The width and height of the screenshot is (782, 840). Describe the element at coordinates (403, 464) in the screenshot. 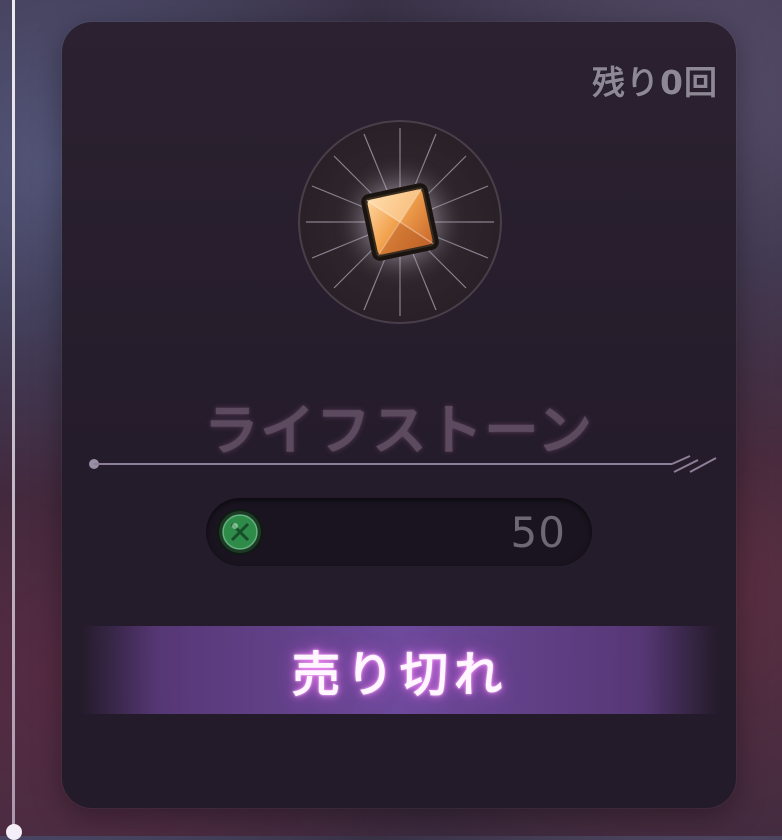

I see `title-divider` at that location.